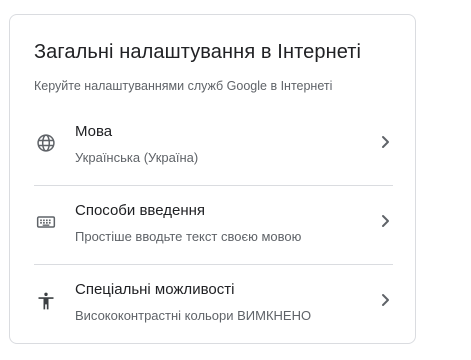  I want to click on language-title: Мова, so click(94, 131).